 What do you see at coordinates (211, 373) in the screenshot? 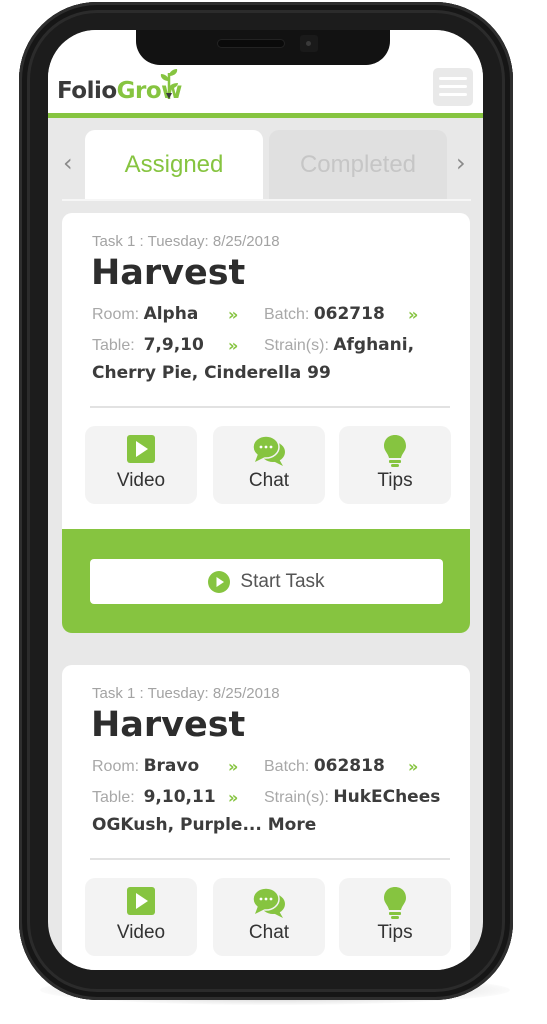
I see `strains-continued: Cherry Pie, Cinderella 99` at bounding box center [211, 373].